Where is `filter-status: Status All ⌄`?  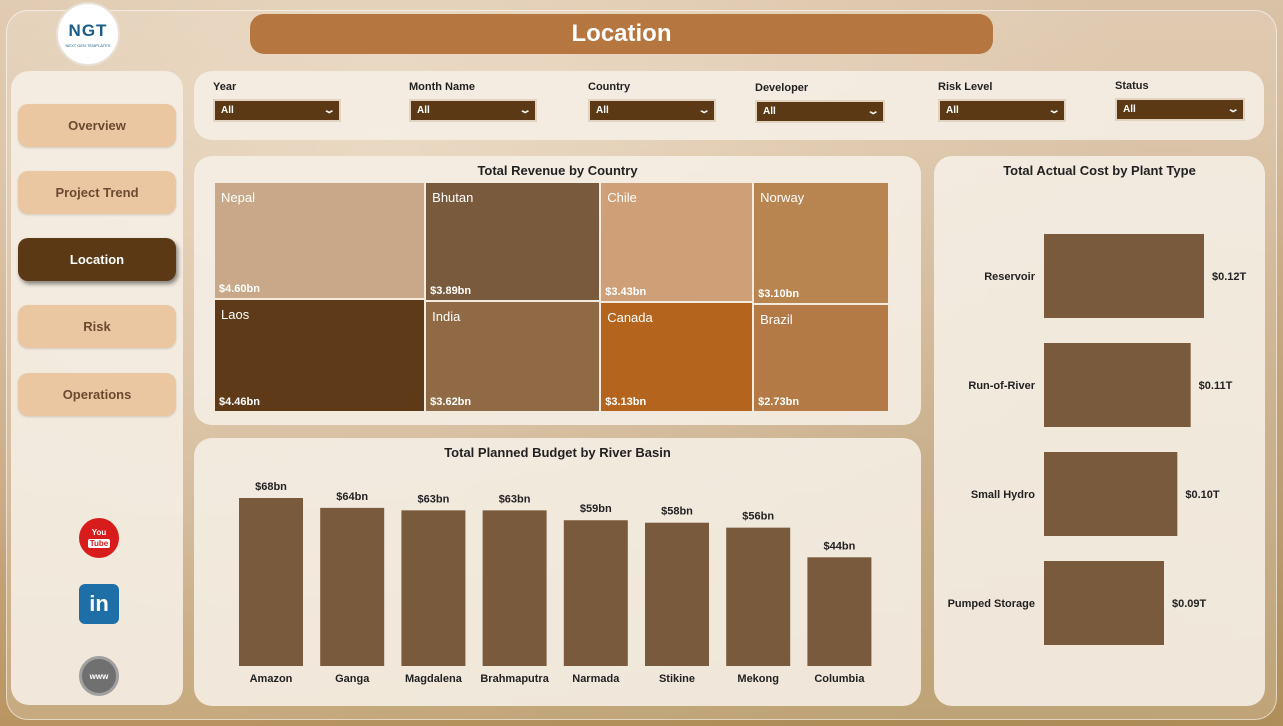
filter-status: Status All ⌄ is located at coordinates (1180, 100).